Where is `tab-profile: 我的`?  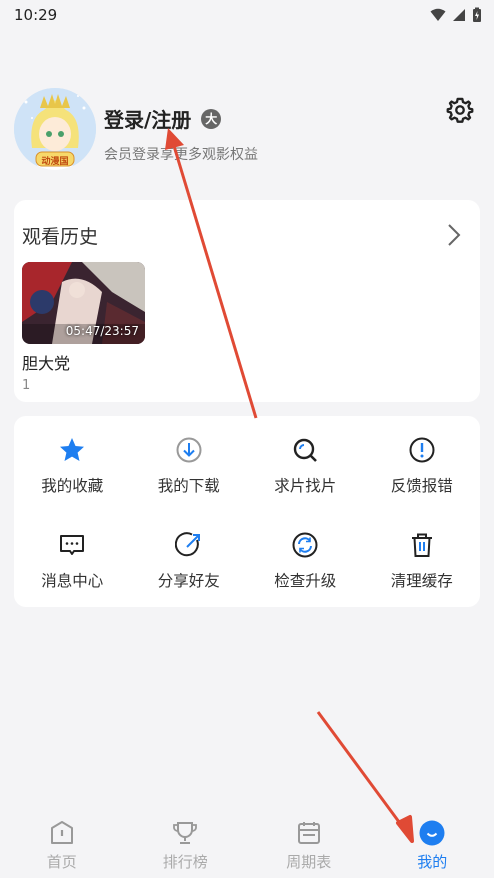
tab-profile: 我的 is located at coordinates (432, 844).